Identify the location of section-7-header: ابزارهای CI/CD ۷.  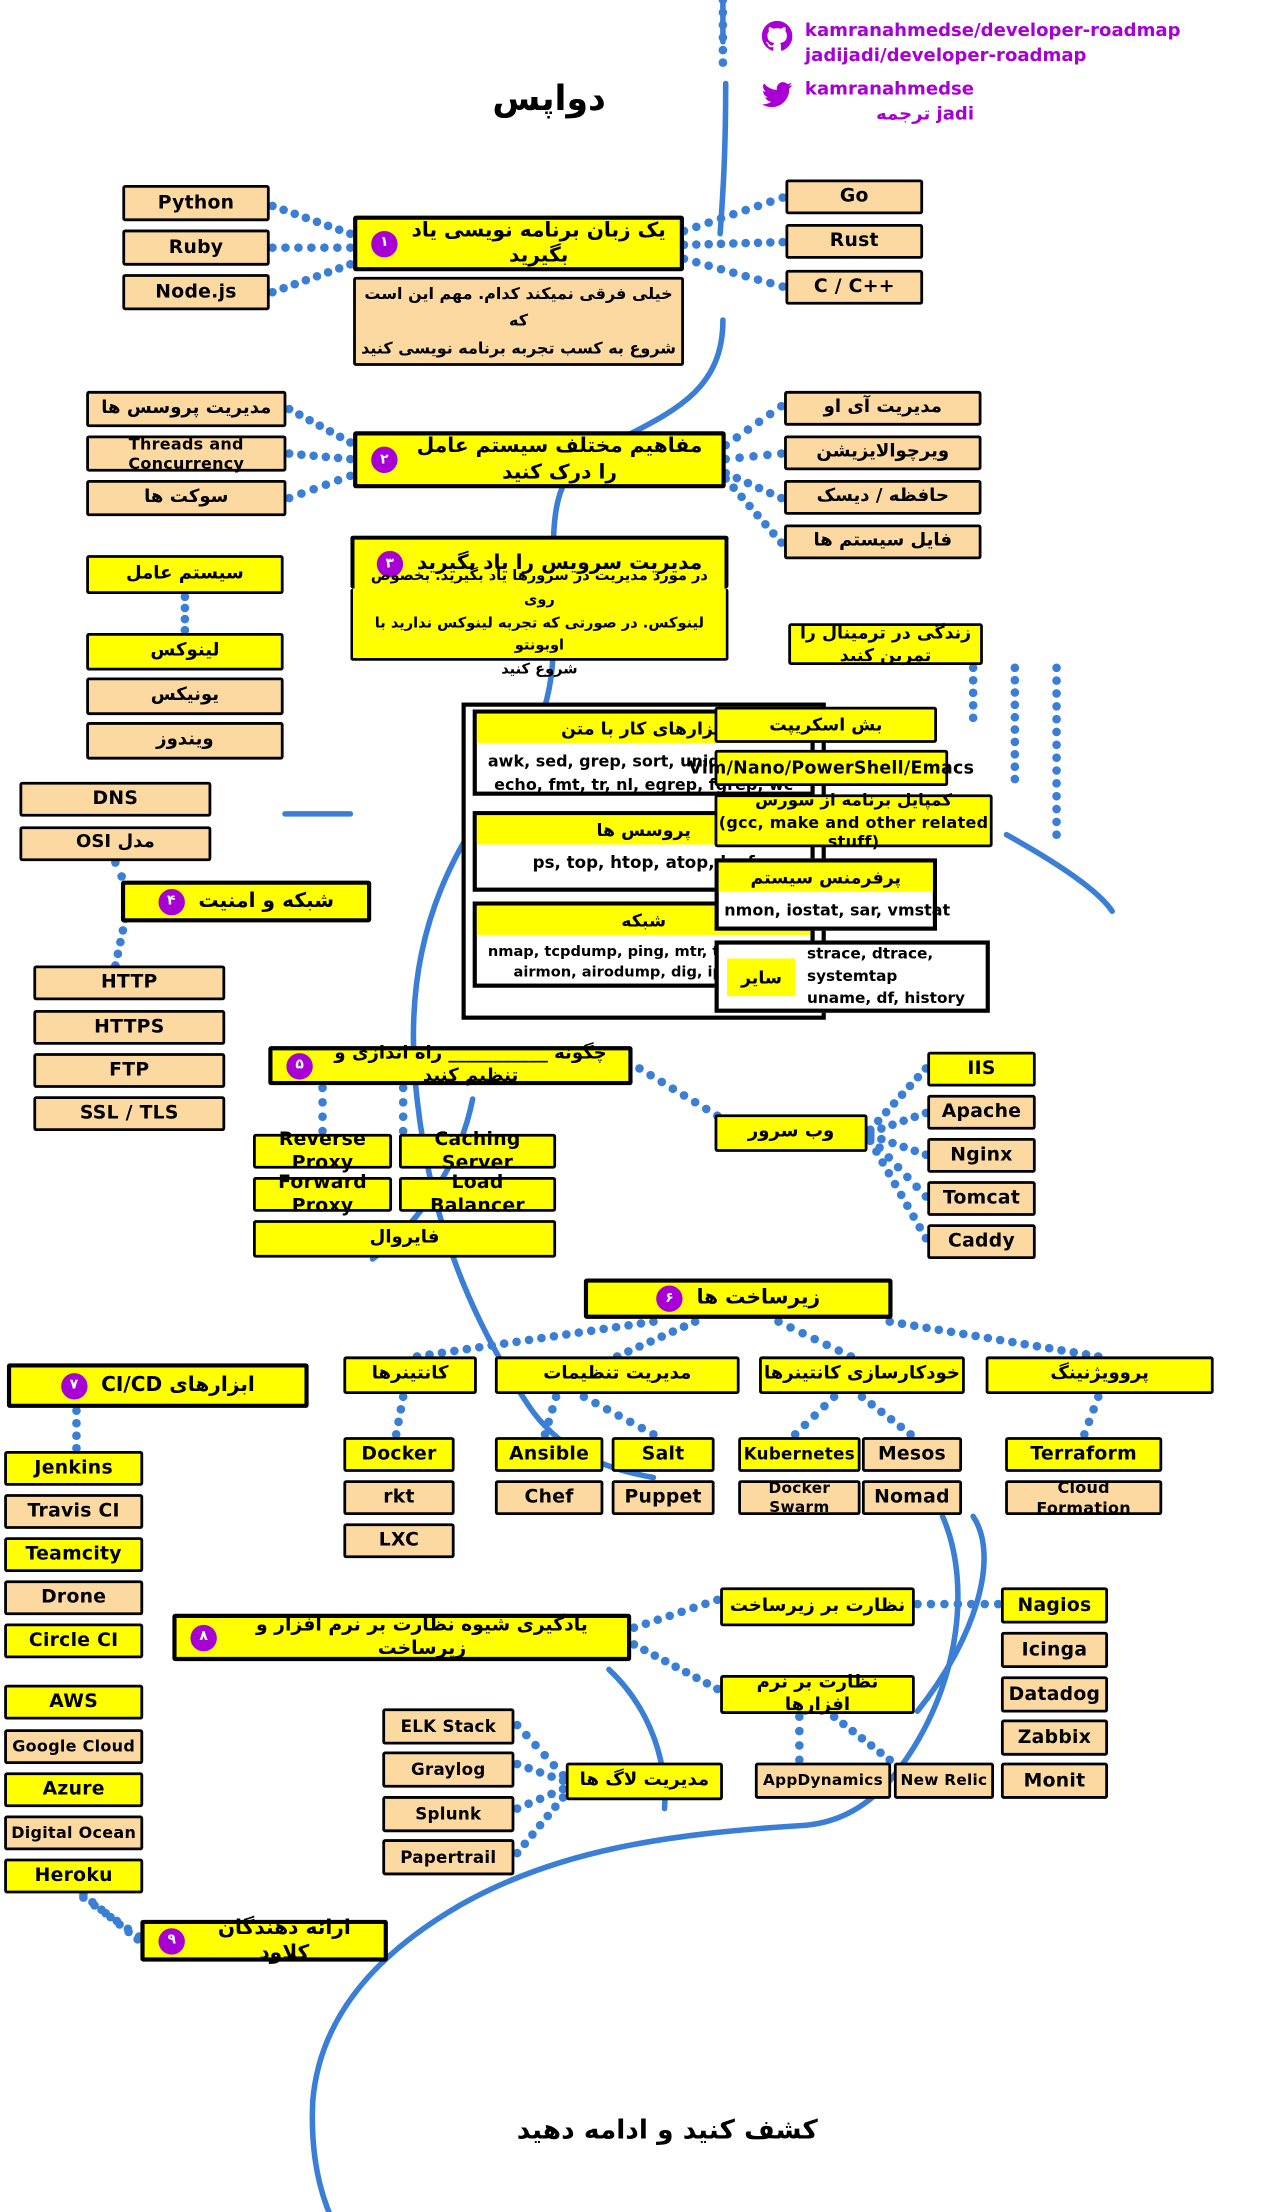
(157, 1385).